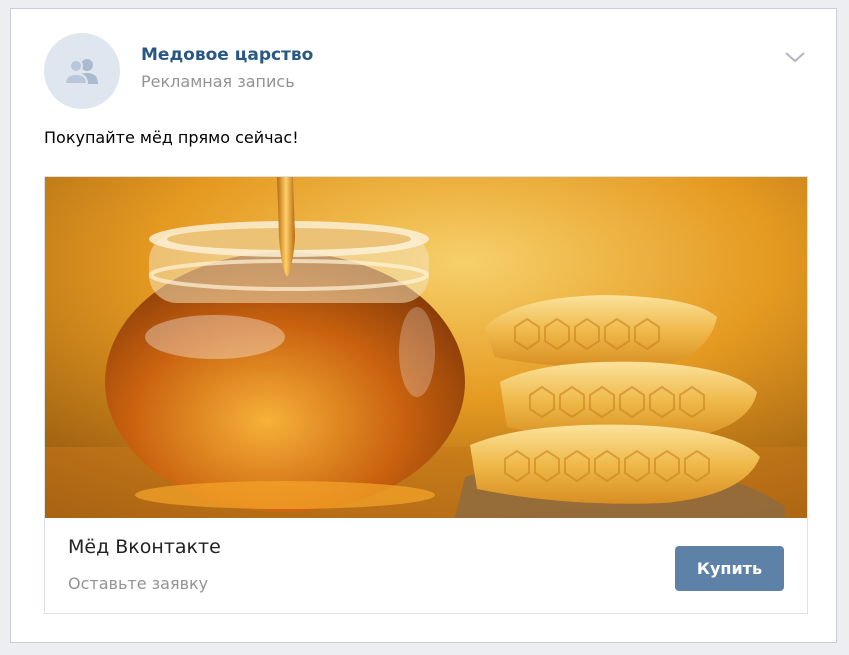 This screenshot has height=655, width=849. I want to click on community-group-icon, so click(80, 72).